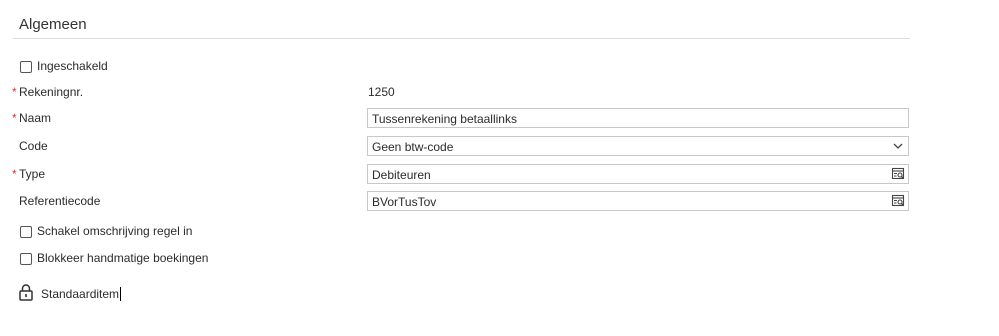 Image resolution: width=999 pixels, height=336 pixels. I want to click on block-manual-row: Blokkeer handmatige boekingen, so click(499, 259).